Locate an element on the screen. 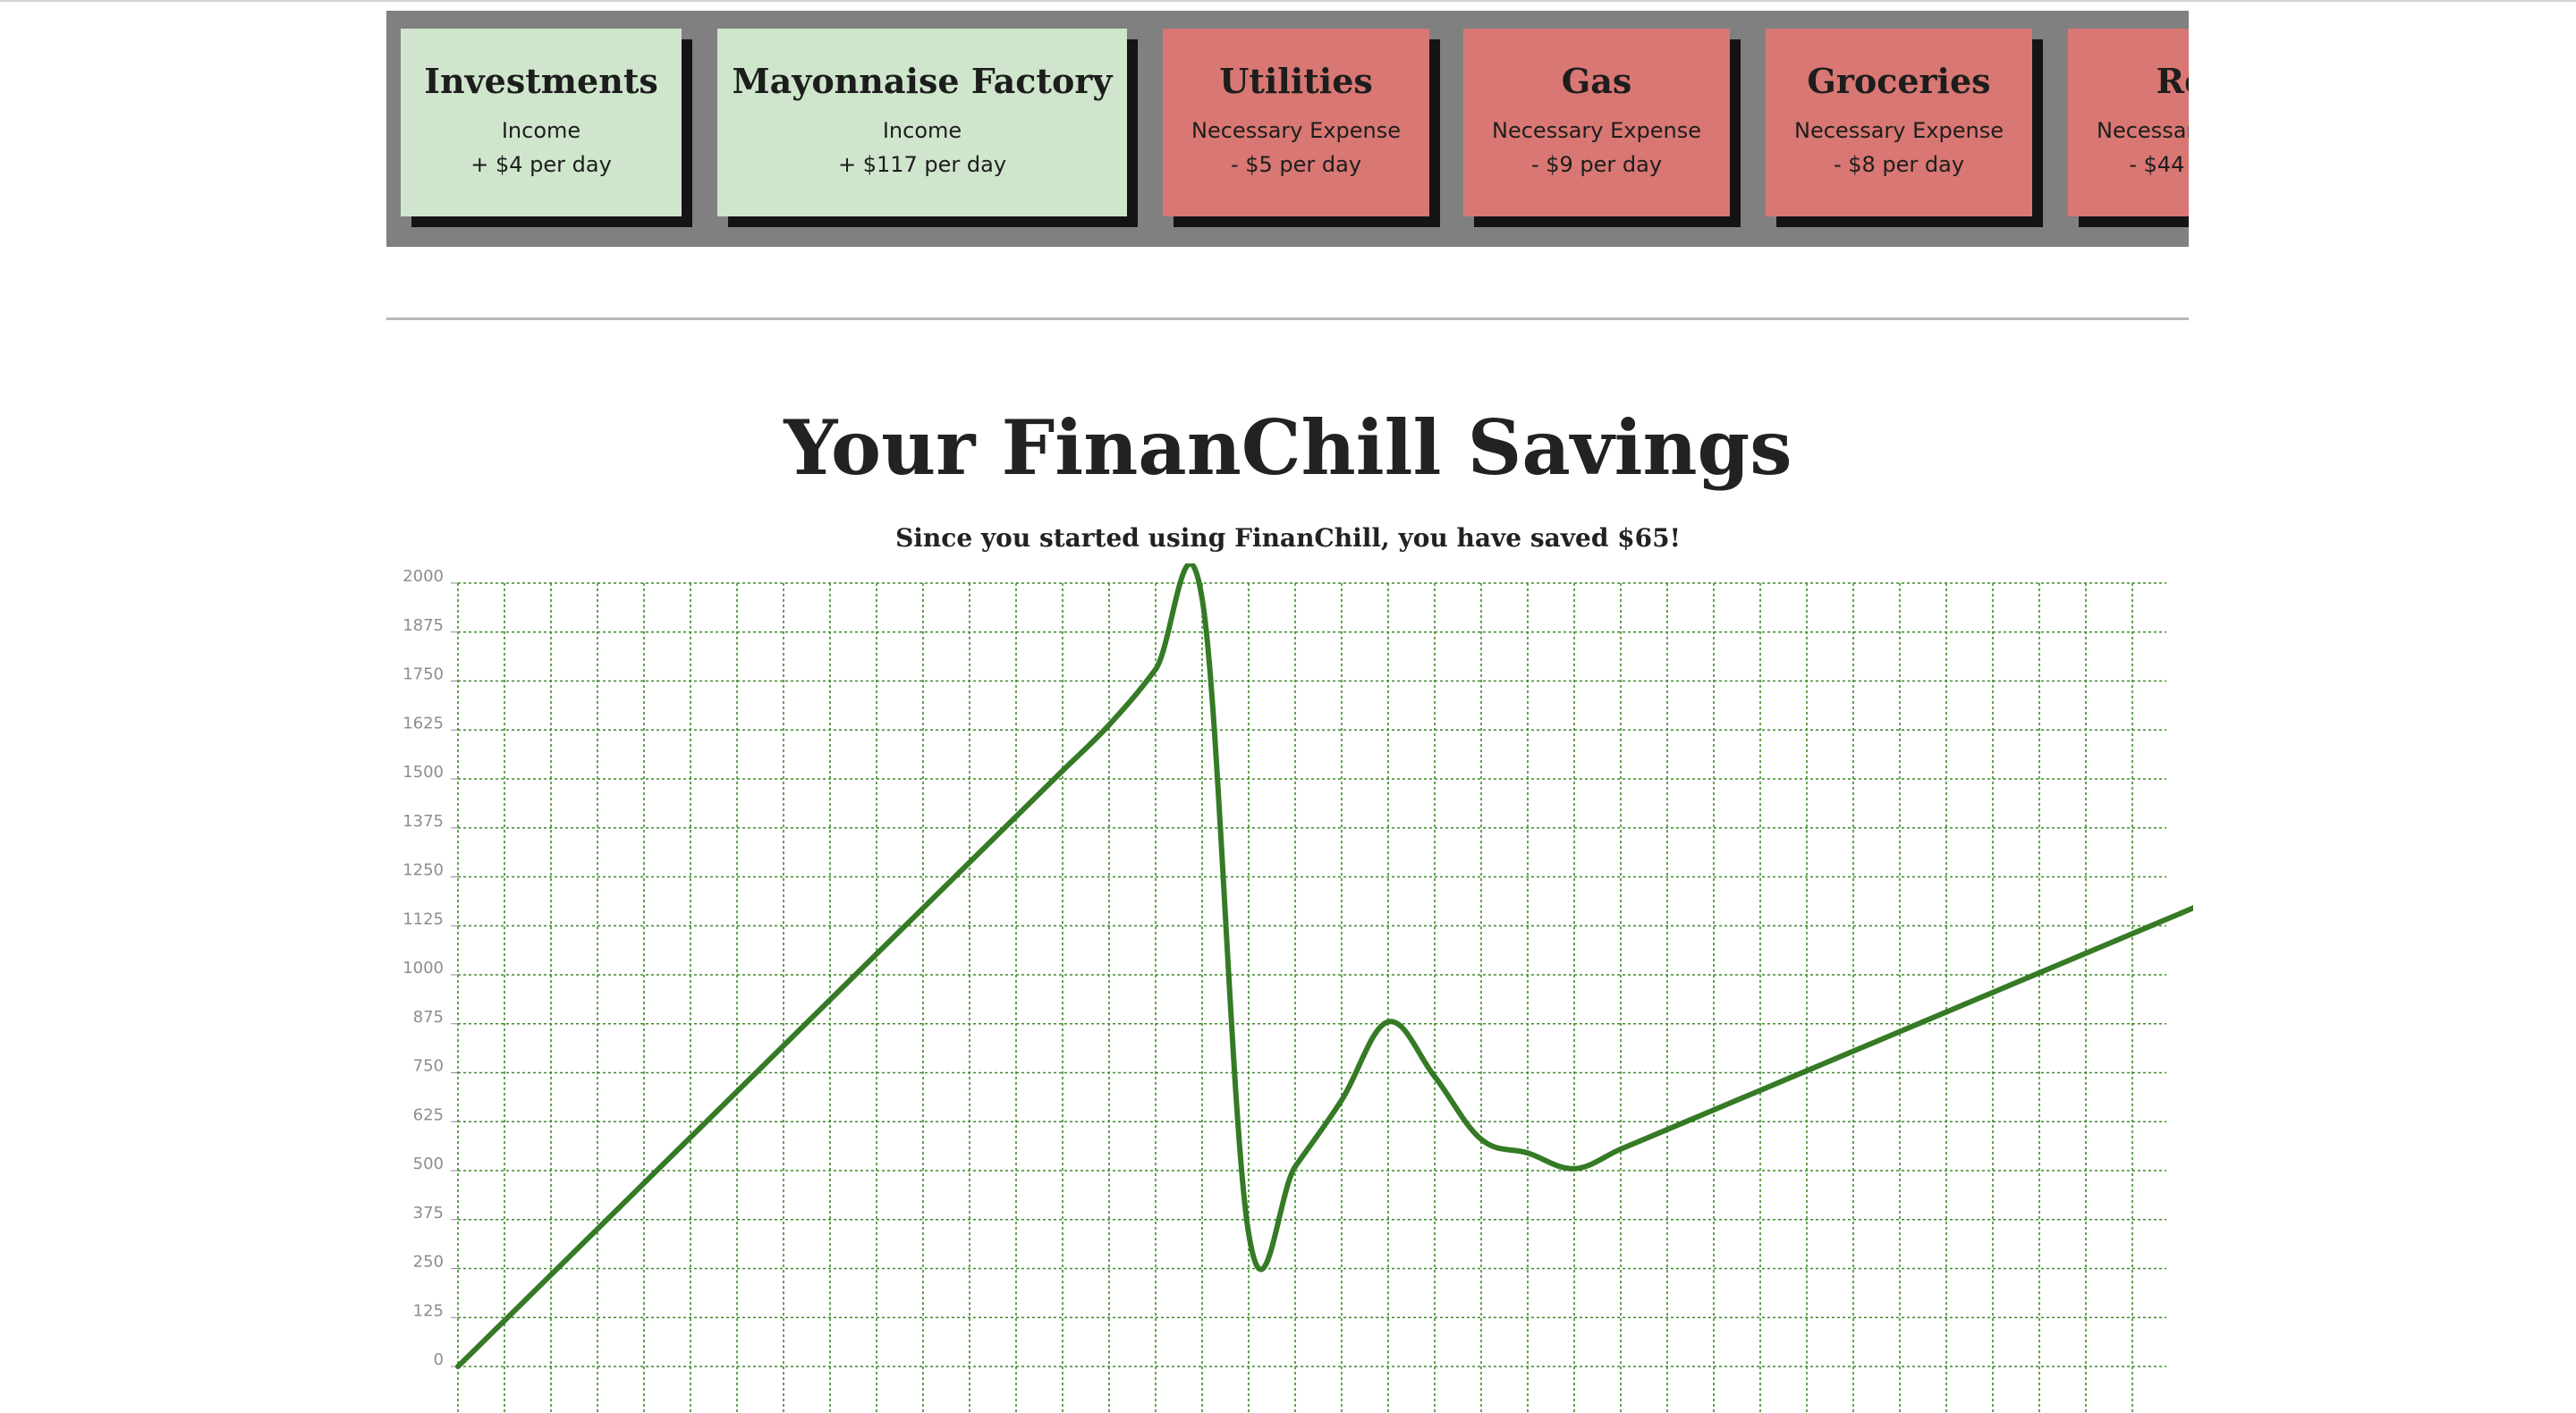 The height and width of the screenshot is (1413, 2576). budget-card-utilities: Utilities Necessary Expense - $5 per day is located at coordinates (1296, 122).